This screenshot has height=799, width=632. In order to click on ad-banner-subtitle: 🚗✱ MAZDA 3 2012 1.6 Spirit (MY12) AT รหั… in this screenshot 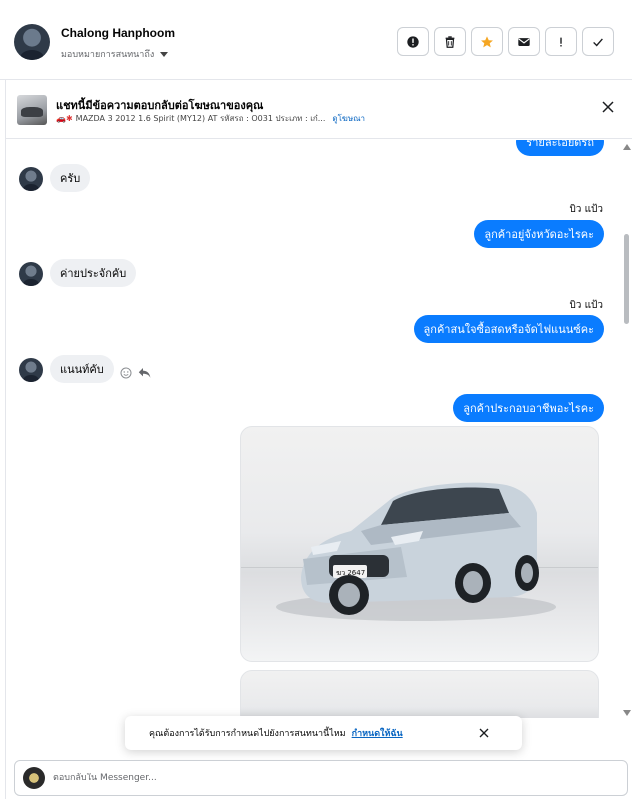, I will do `click(210, 118)`.